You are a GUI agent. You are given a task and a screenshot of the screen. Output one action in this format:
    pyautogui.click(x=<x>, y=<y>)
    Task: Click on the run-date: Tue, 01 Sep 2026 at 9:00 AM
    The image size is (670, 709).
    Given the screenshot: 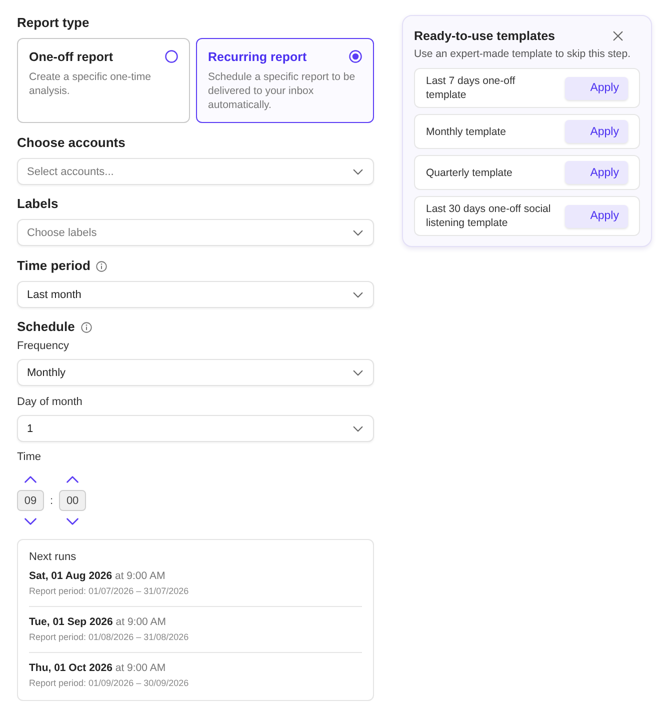 What is the action you would take?
    pyautogui.click(x=97, y=622)
    